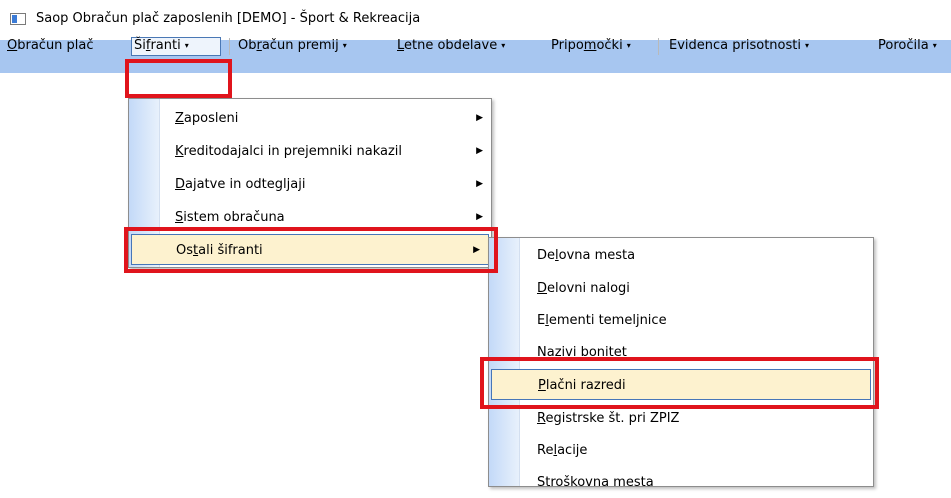  I want to click on menu-item-delovni-nalogi: Delovni nalogi, so click(681, 288).